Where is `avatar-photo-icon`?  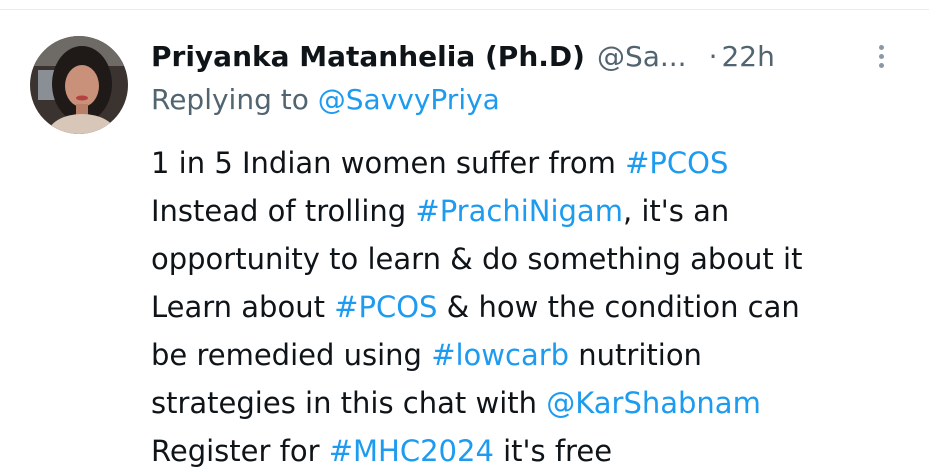
avatar-photo-icon is located at coordinates (79, 85).